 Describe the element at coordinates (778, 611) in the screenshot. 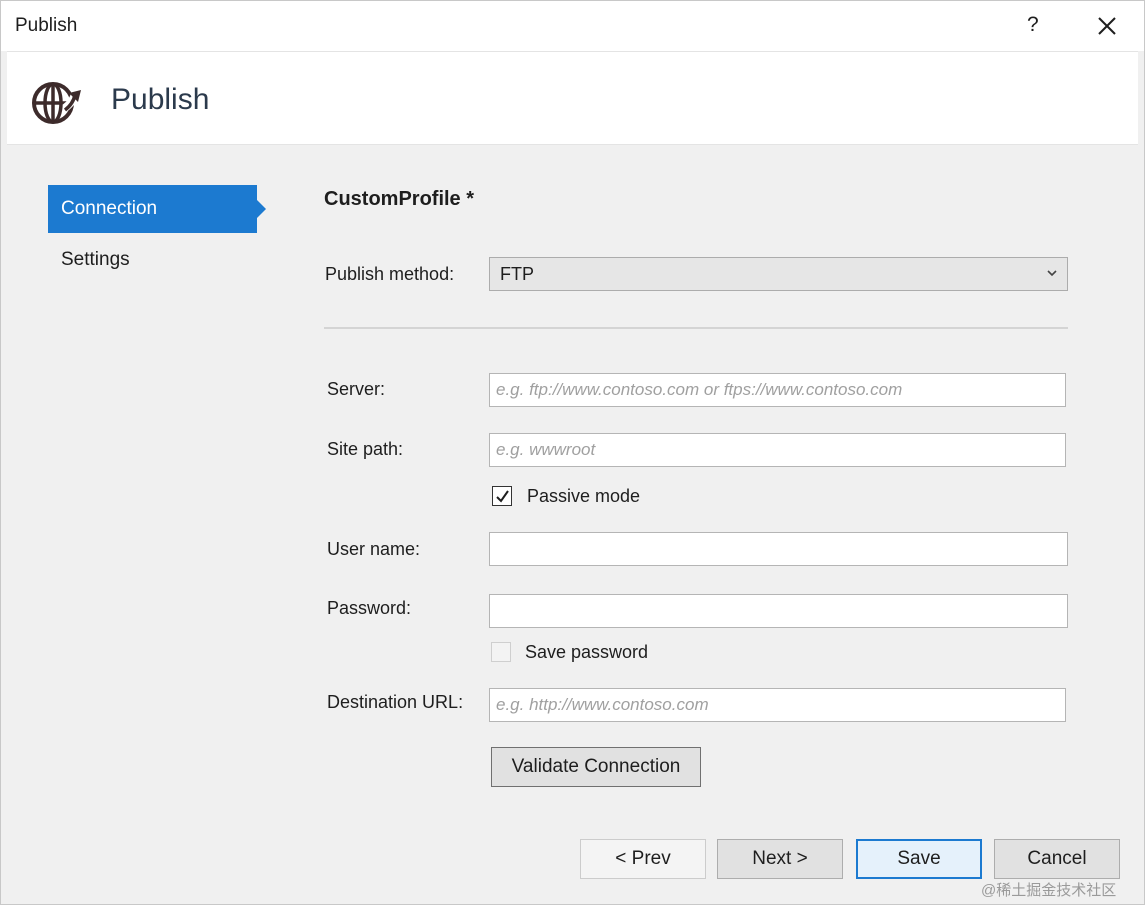

I see `password-input` at that location.